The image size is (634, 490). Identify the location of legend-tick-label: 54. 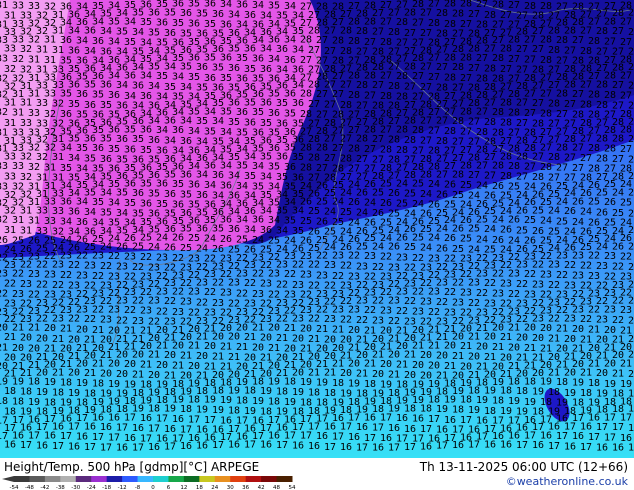
(292, 487).